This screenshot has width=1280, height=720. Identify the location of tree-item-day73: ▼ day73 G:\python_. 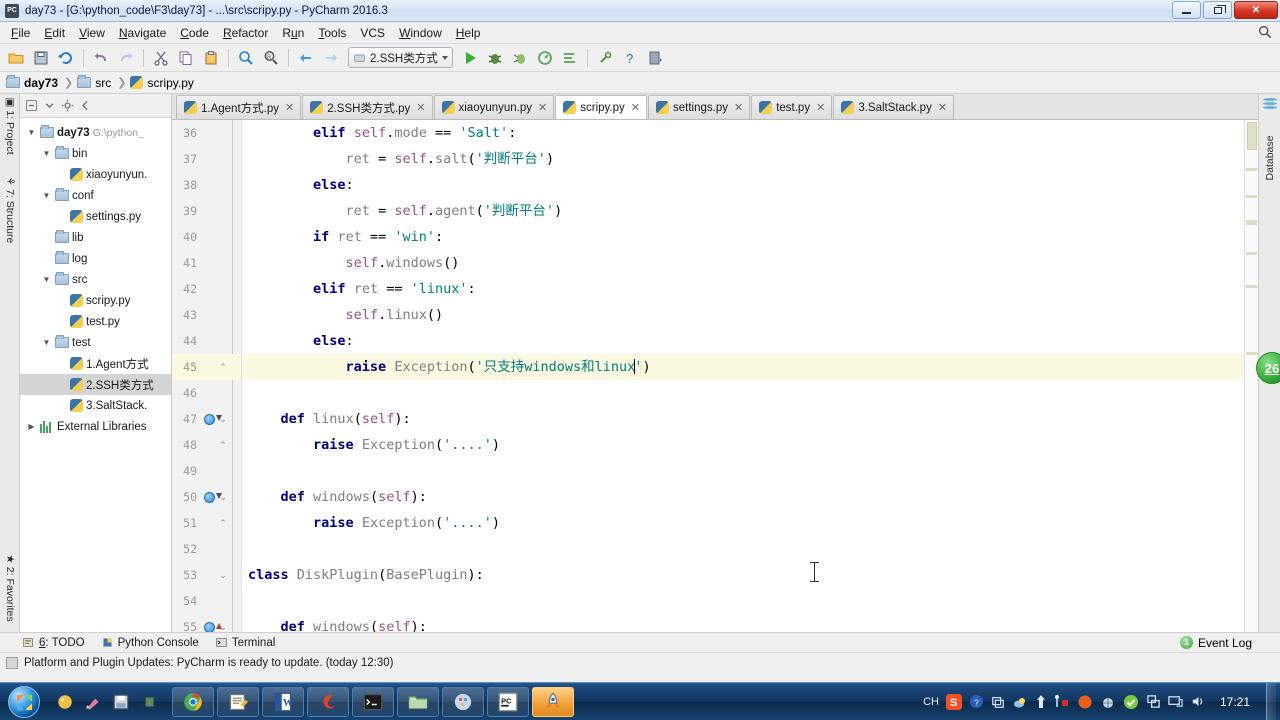
(95, 132).